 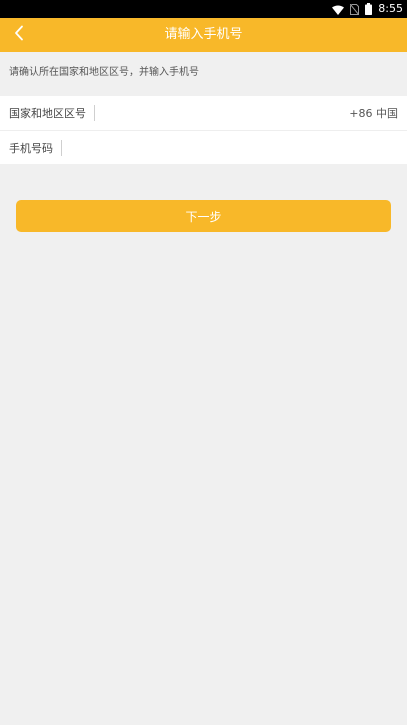 I want to click on status-time: 8:55, so click(x=390, y=8).